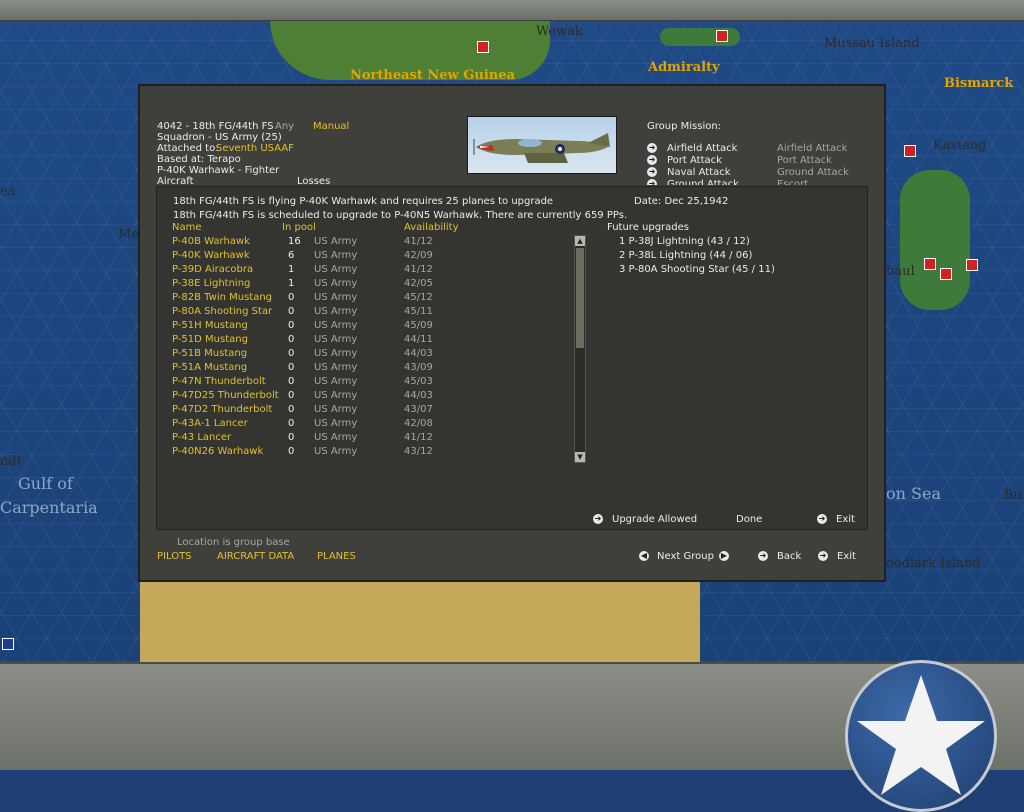  Describe the element at coordinates (694, 161) in the screenshot. I see `mission-option: Port Attack` at that location.